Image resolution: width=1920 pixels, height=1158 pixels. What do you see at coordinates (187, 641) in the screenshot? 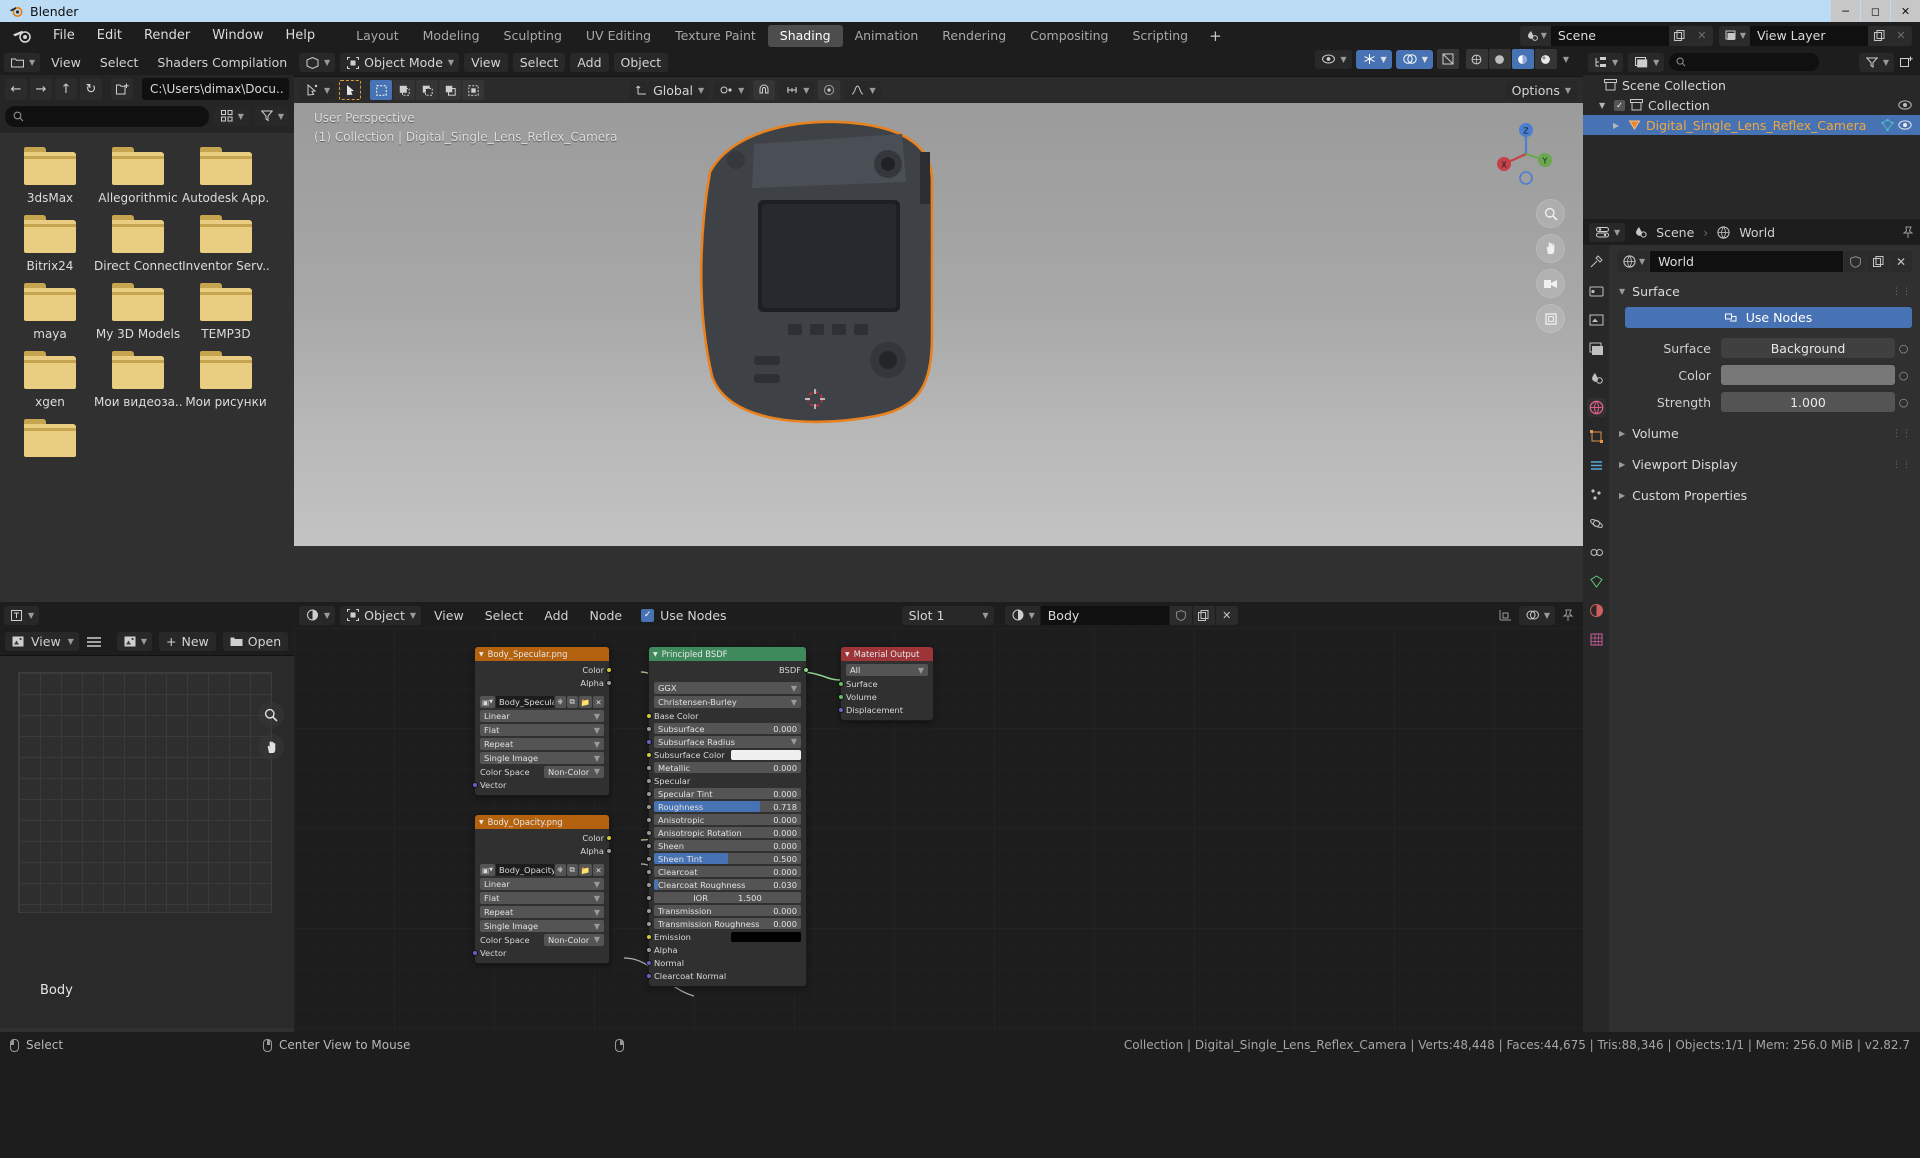
I see `new-image-button: + New` at bounding box center [187, 641].